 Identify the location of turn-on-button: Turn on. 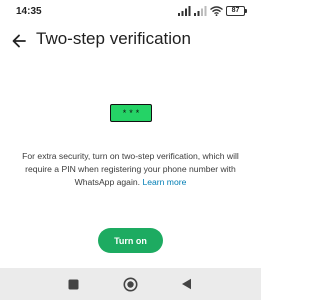
(130, 240).